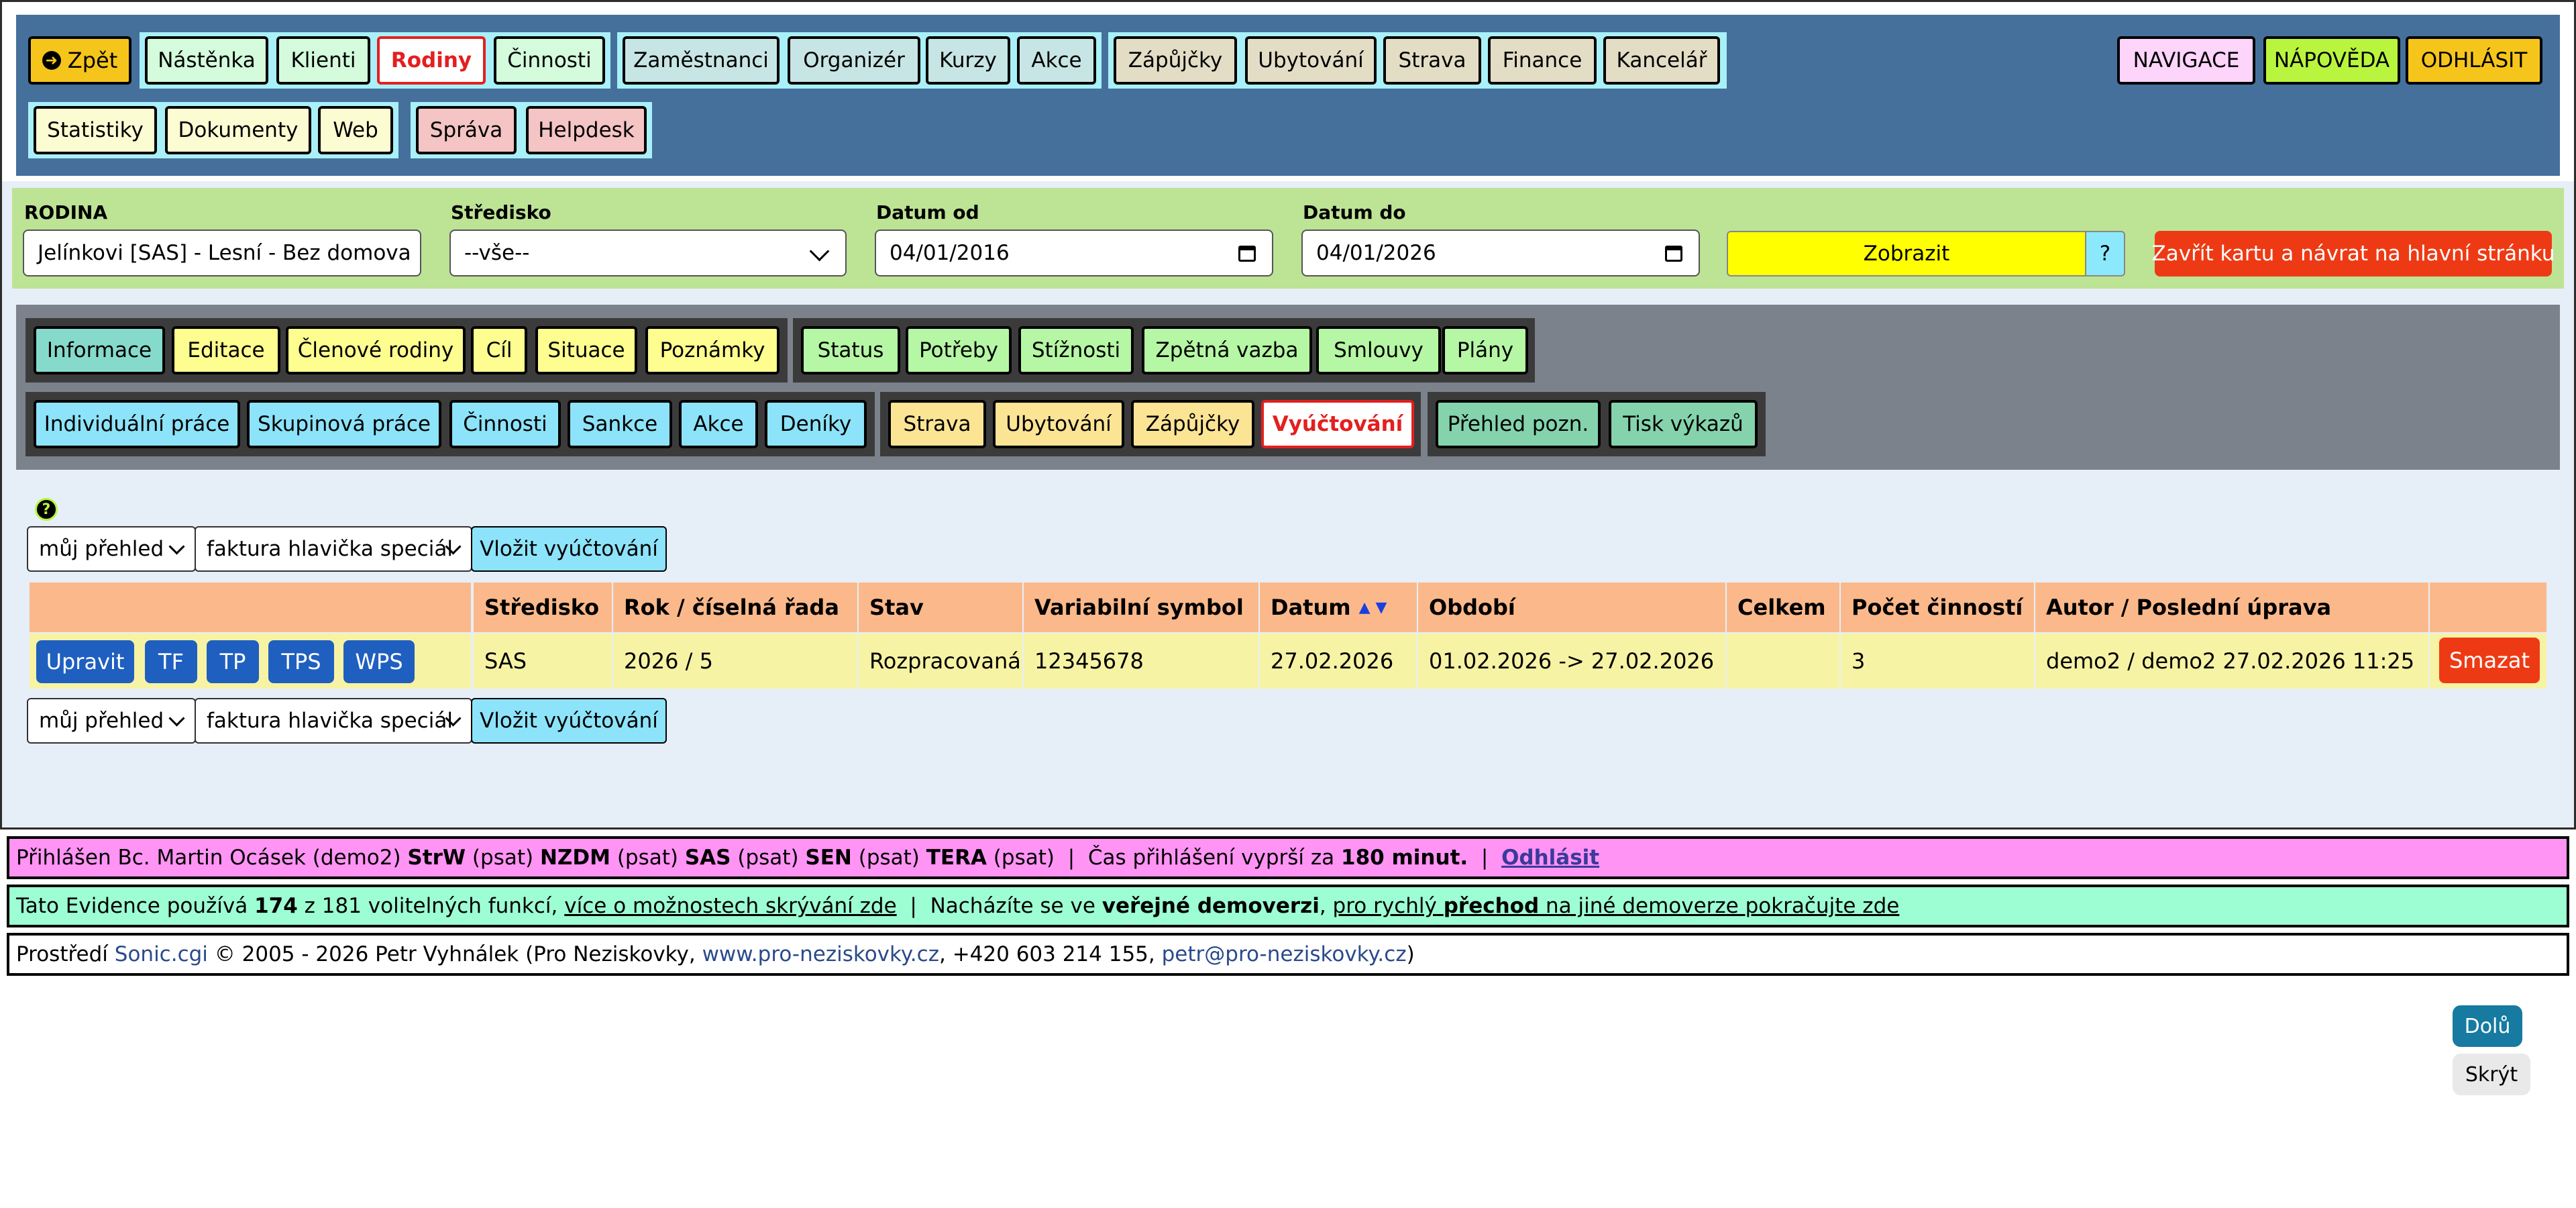 This screenshot has width=2576, height=1208. I want to click on tab-cil: Cíl, so click(499, 350).